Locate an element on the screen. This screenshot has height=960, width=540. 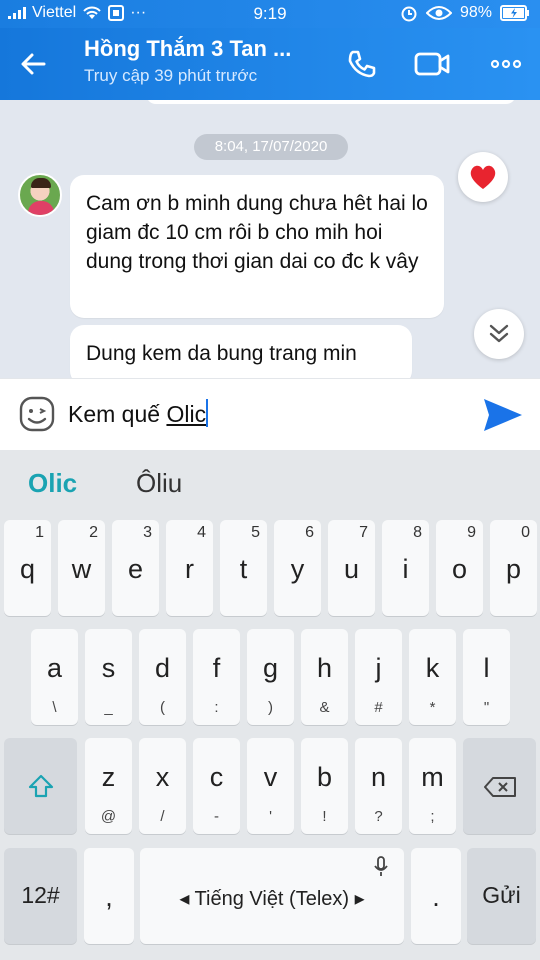
key-m: m; is located at coordinates (432, 786).